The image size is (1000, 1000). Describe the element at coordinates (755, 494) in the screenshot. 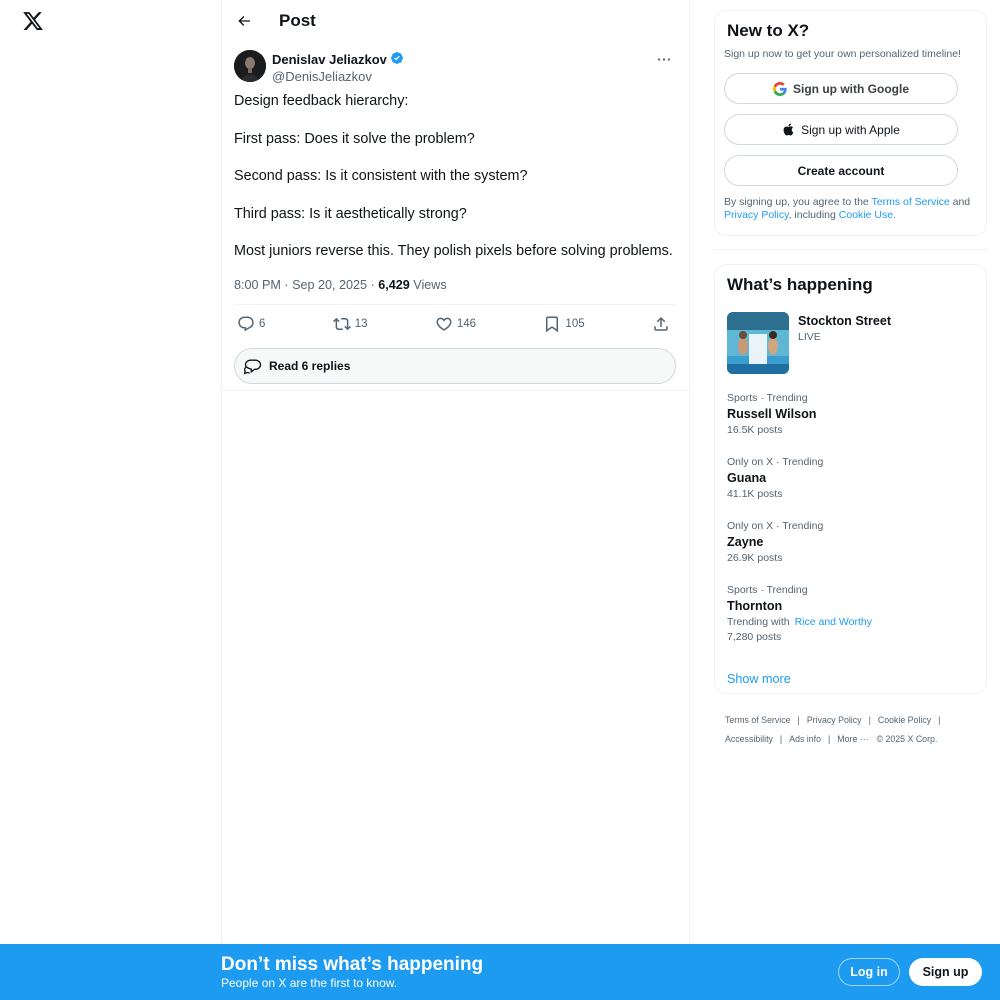

I see `trend-count: 41.1K posts` at that location.